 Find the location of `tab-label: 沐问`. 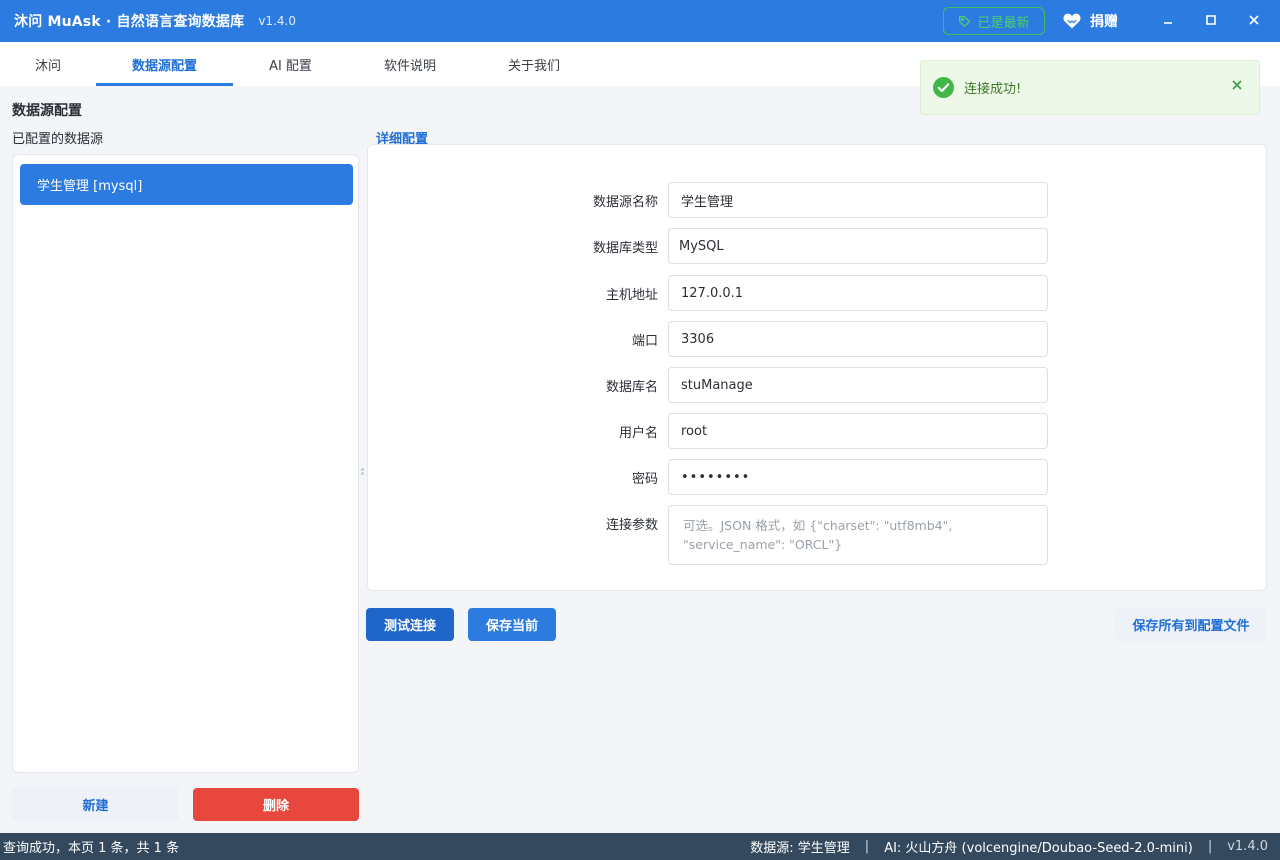

tab-label: 沐问 is located at coordinates (47, 66).